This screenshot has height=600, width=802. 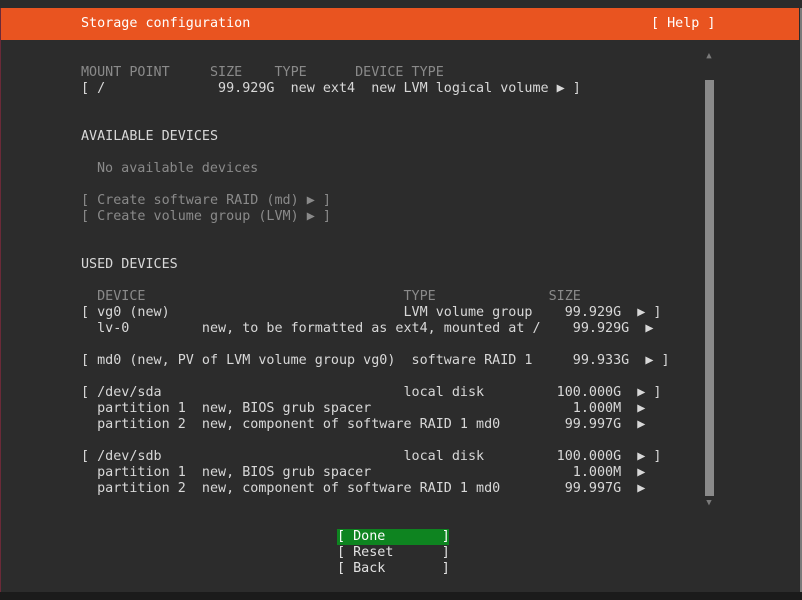 What do you see at coordinates (371, 457) in the screenshot?
I see `device-row-sdb: [ /dev/sdb local disk 100.000G ▶ ]` at bounding box center [371, 457].